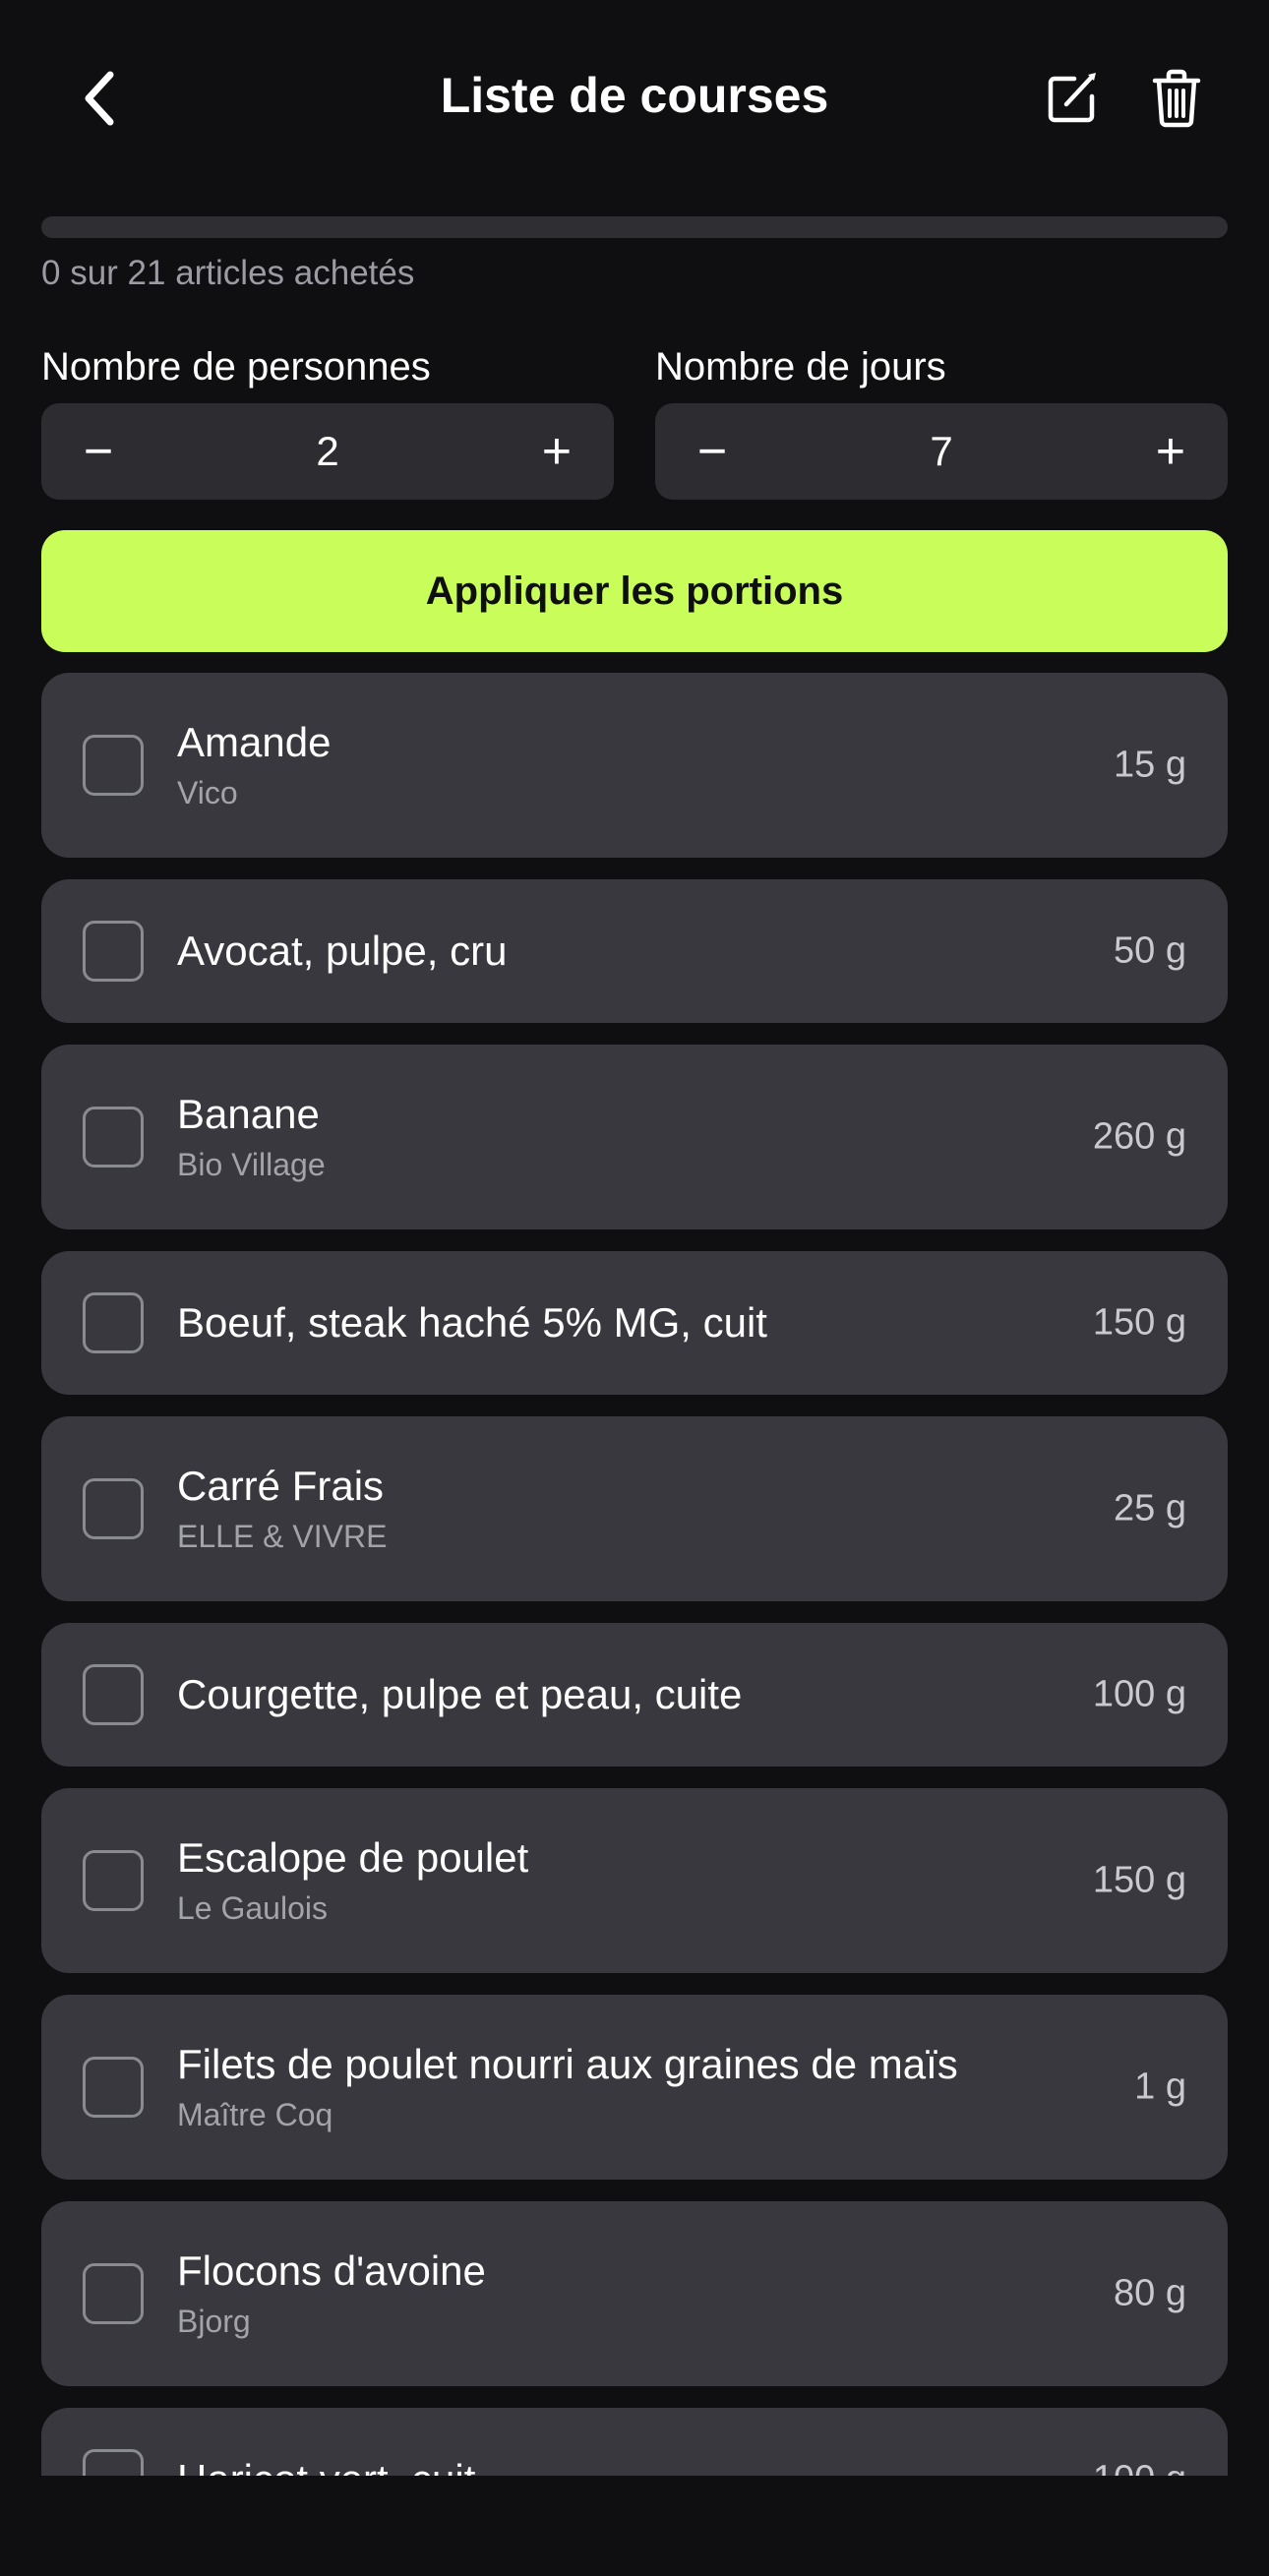 Image resolution: width=1269 pixels, height=2576 pixels. I want to click on item-name: Boeuf, steak haché 5% MG, cuit, so click(472, 1322).